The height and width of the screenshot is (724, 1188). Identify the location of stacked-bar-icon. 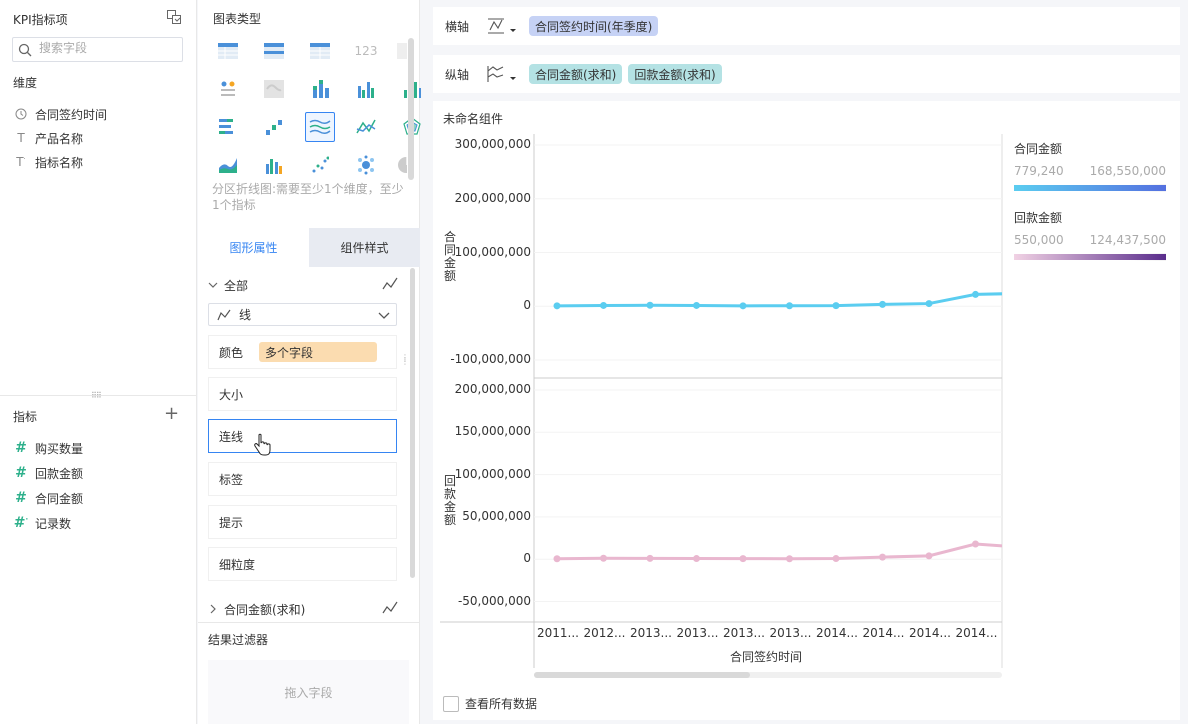
(320, 89).